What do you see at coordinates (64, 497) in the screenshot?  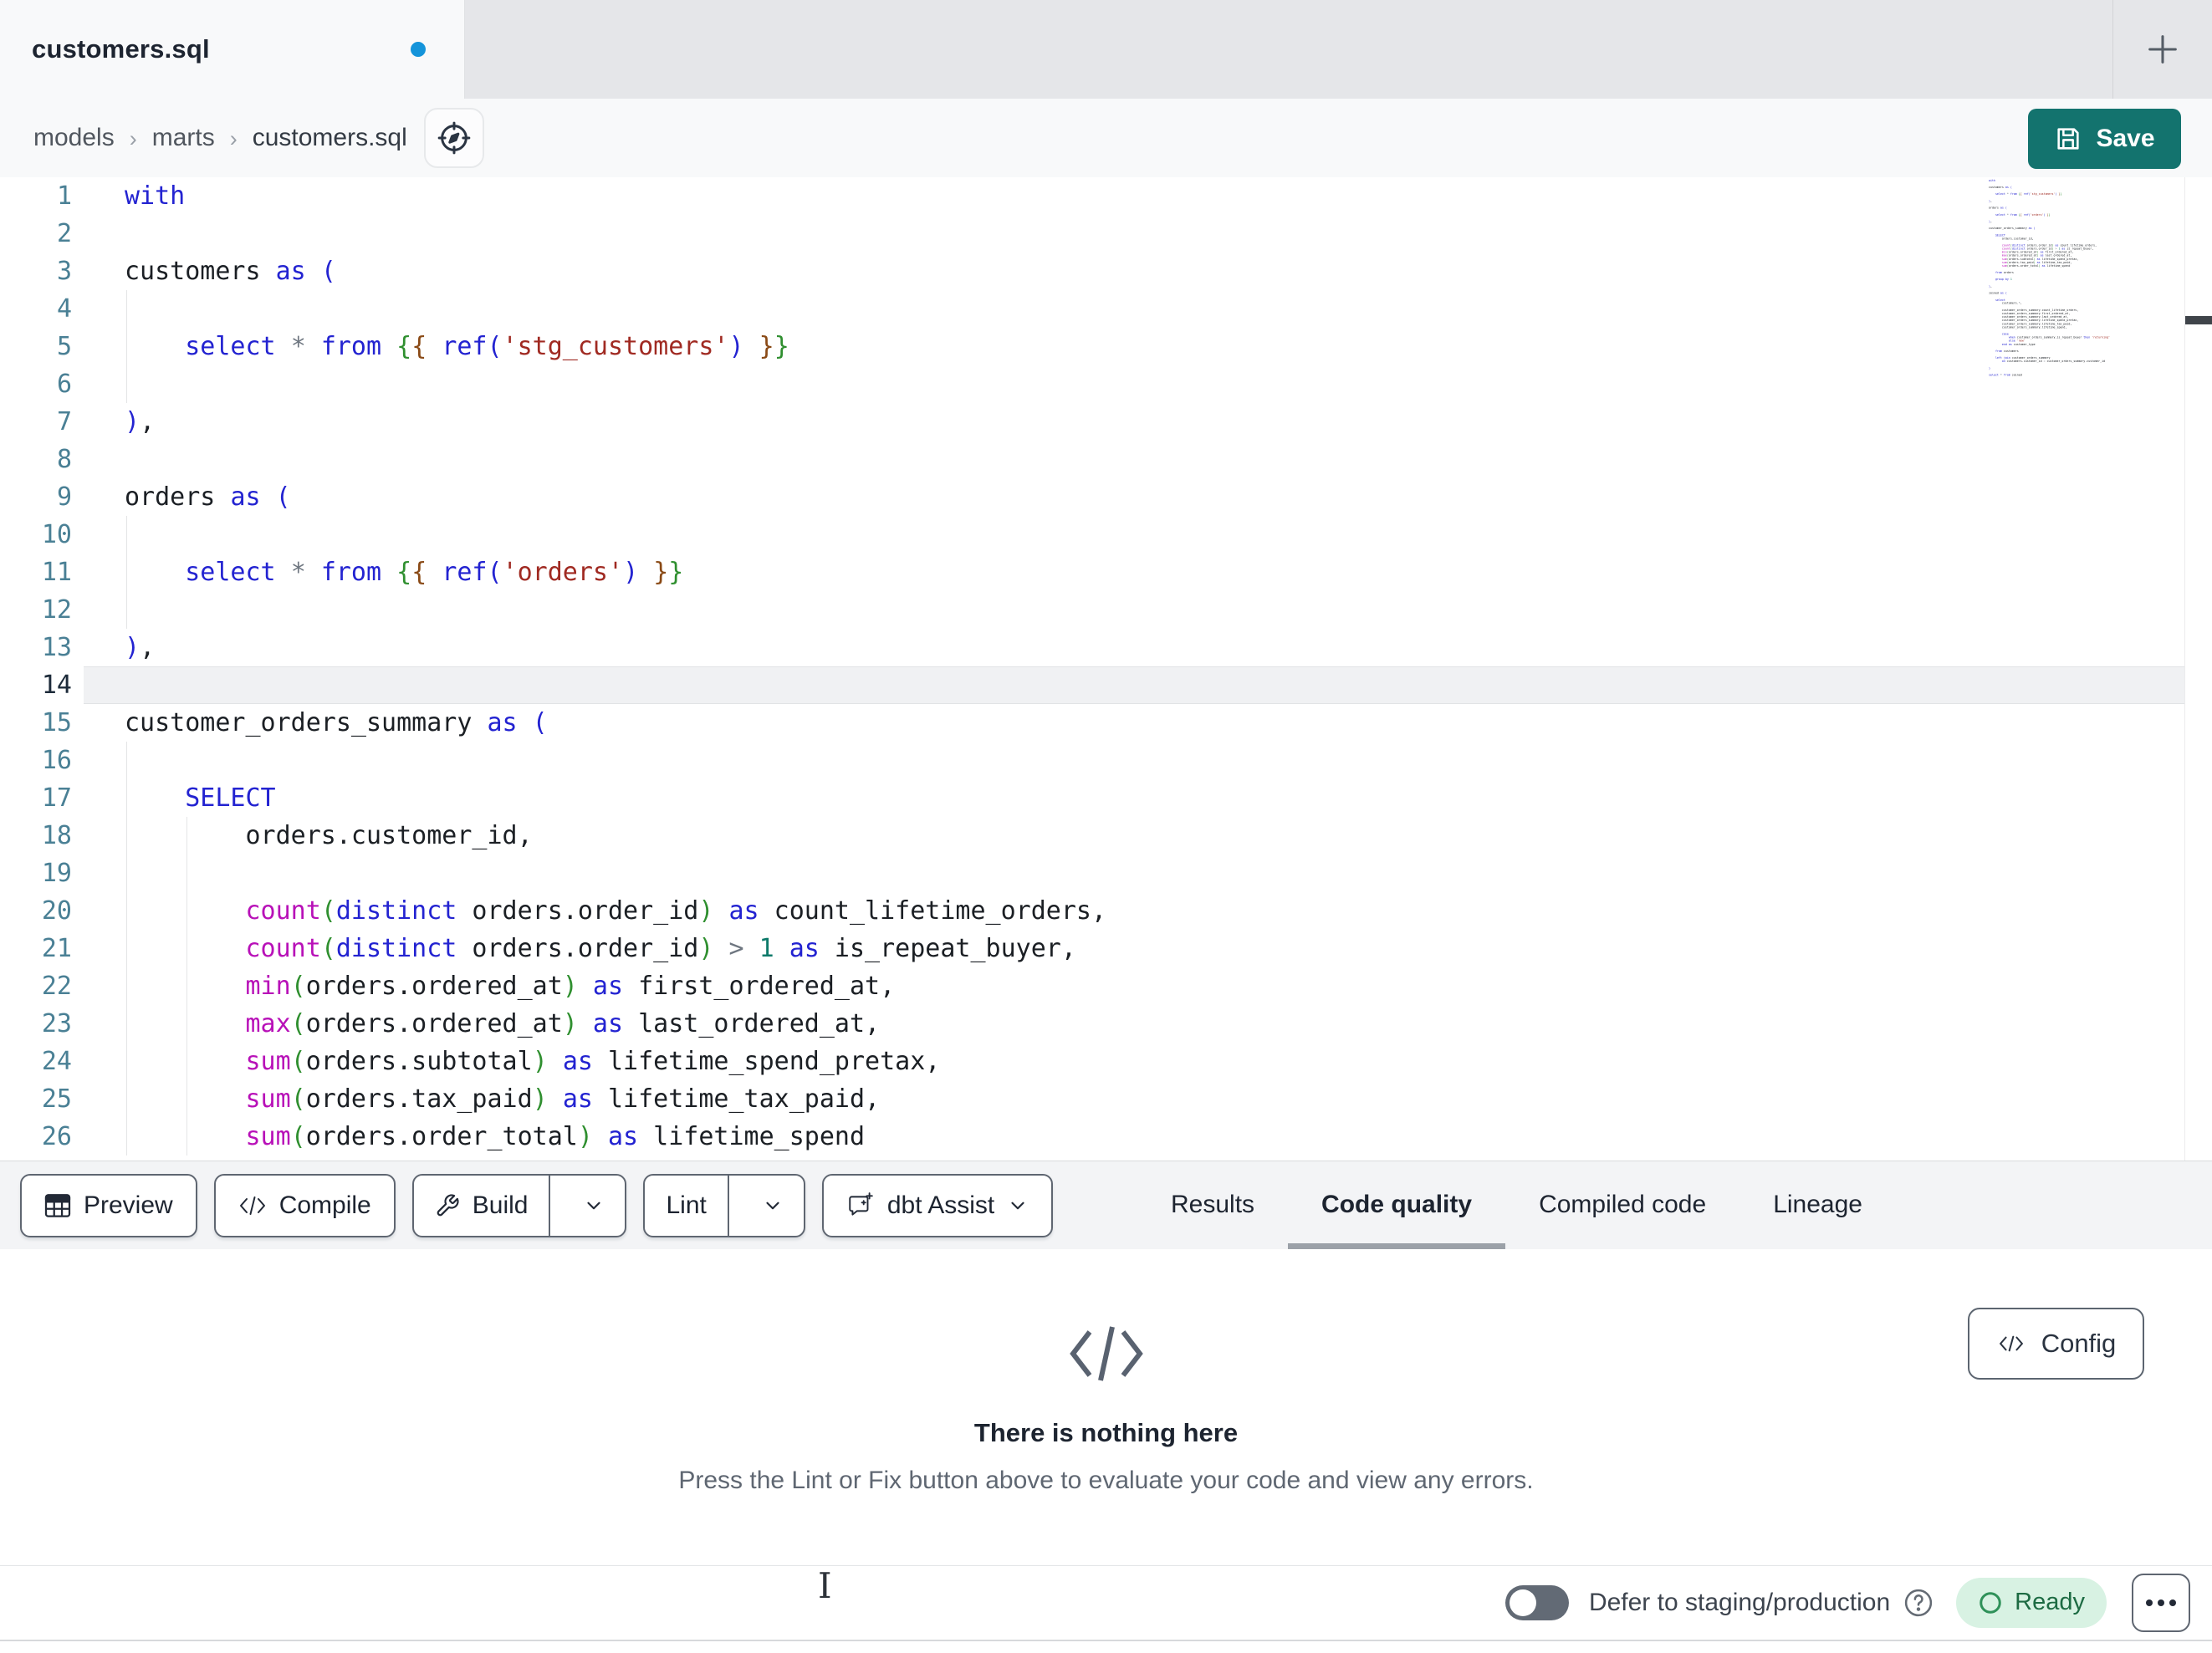 I see `line-number: 9` at bounding box center [64, 497].